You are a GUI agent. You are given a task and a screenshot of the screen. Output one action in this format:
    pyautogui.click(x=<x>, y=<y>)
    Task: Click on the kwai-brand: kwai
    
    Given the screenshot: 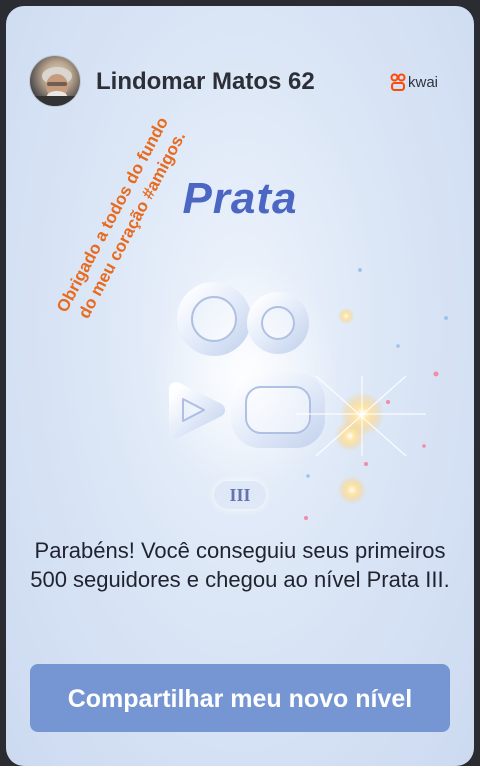 What is the action you would take?
    pyautogui.click(x=414, y=82)
    